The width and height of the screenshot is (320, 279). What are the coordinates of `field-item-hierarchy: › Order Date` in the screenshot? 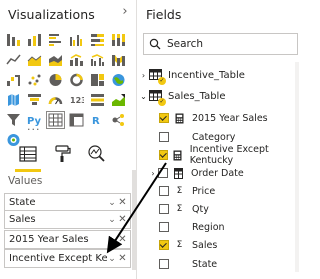 It's located at (196, 173).